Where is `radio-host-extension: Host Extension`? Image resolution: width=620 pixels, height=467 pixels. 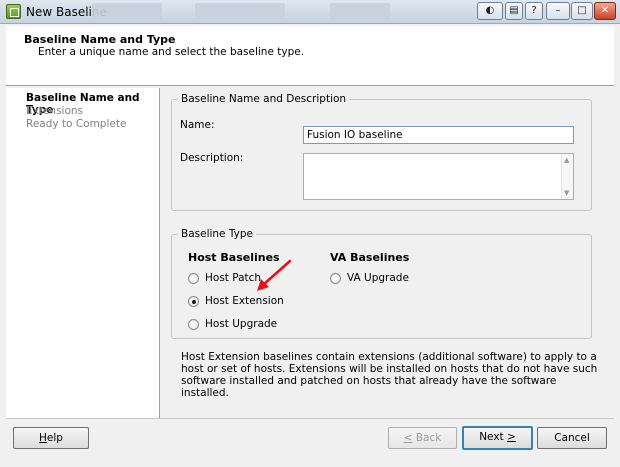
radio-host-extension: Host Extension is located at coordinates (236, 301).